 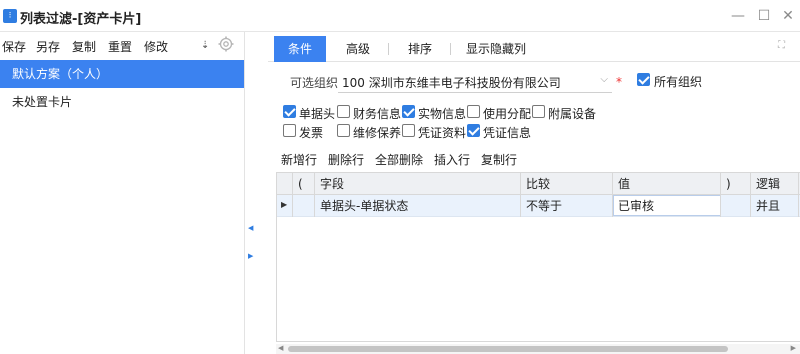 What do you see at coordinates (311, 133) in the screenshot?
I see `category-label: 发票` at bounding box center [311, 133].